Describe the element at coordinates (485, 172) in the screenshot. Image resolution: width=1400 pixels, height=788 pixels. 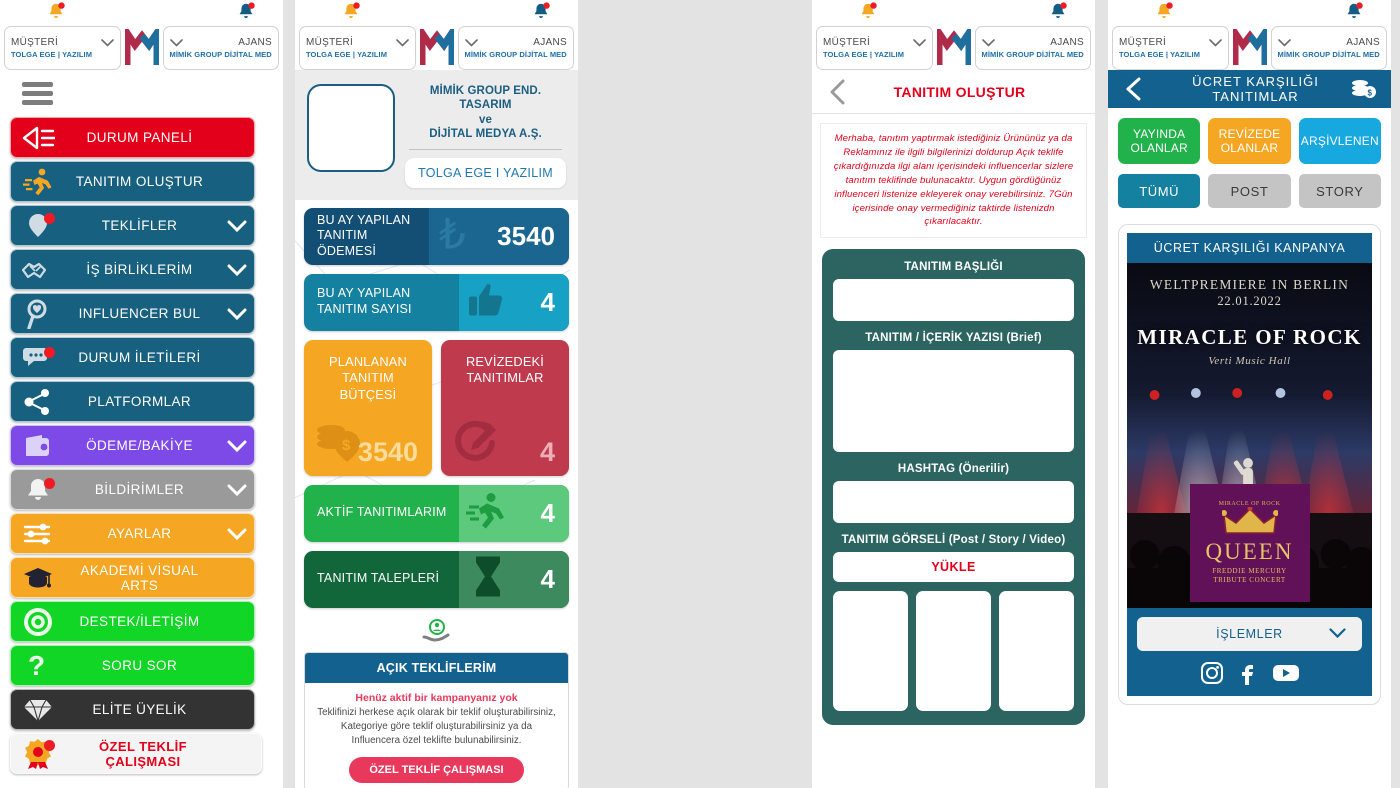
I see `brand-account-button: TOLGA EGE I YAZILIM` at that location.